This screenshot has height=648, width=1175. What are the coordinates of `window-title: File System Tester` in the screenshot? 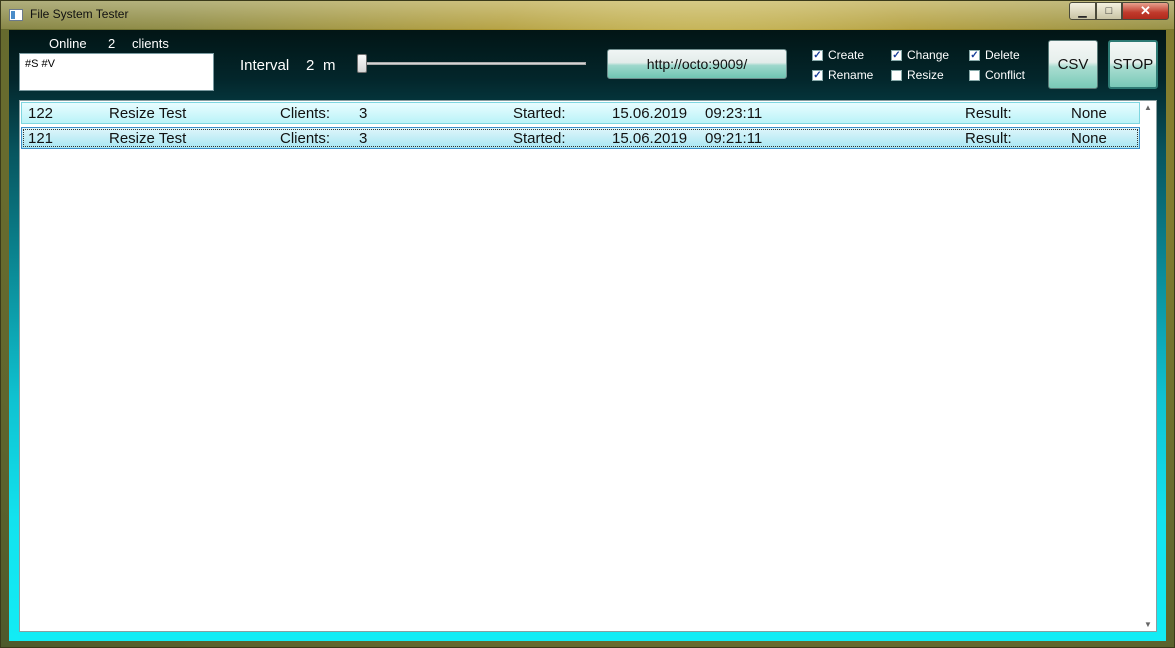 It's located at (79, 14).